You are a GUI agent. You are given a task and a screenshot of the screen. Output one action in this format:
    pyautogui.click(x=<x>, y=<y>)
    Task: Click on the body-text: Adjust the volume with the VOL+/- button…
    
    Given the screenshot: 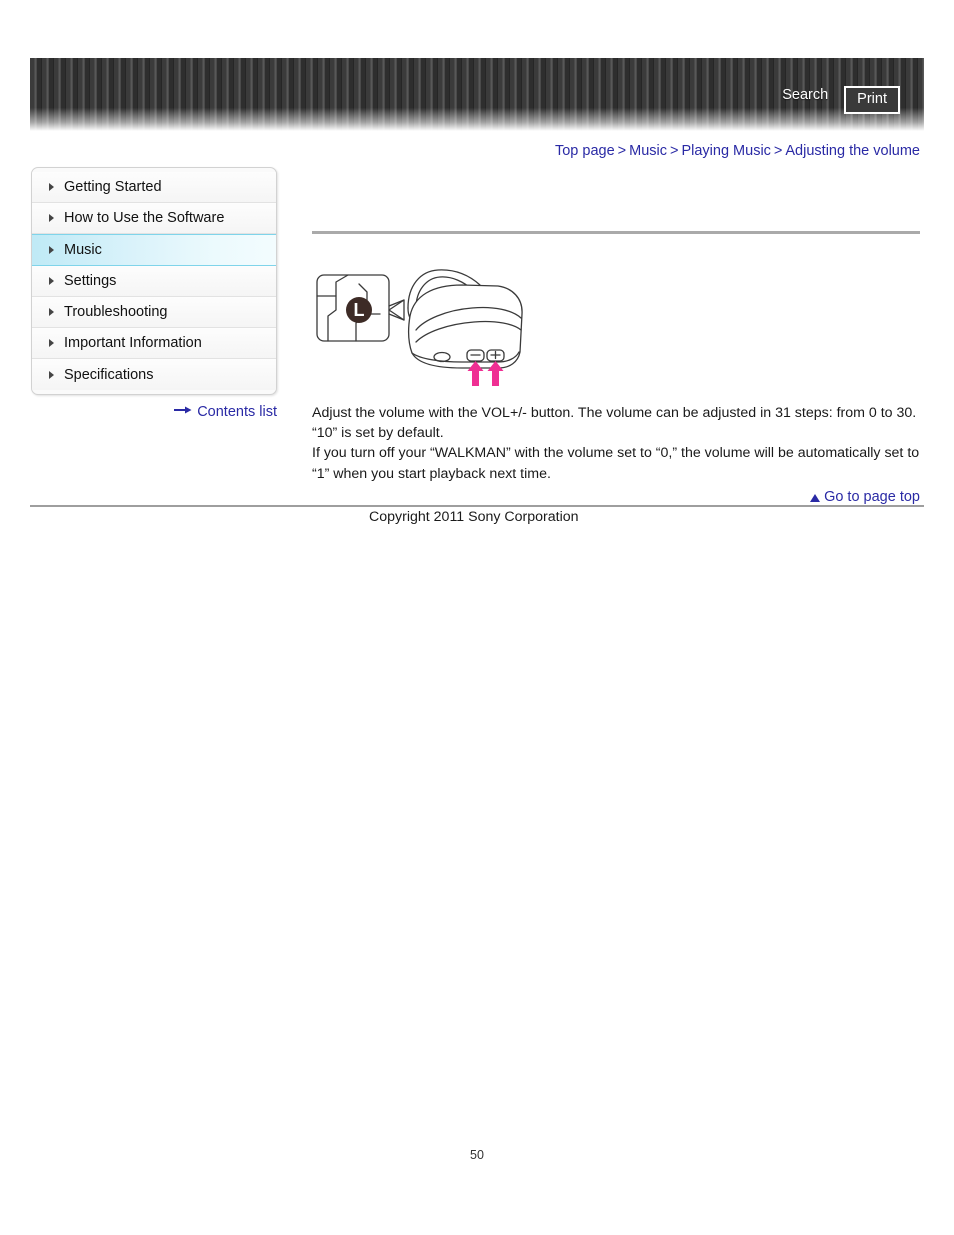 What is the action you would take?
    pyautogui.click(x=618, y=443)
    